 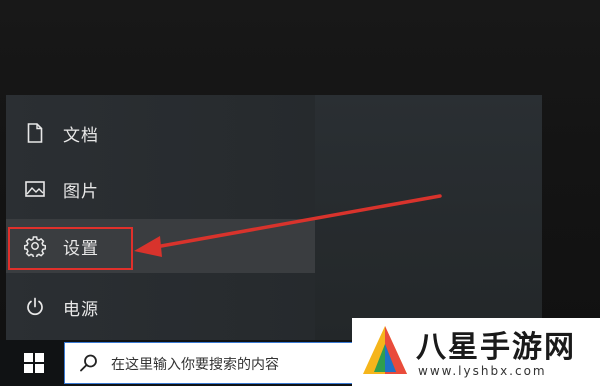 I want to click on windows-start-button, so click(x=34, y=363).